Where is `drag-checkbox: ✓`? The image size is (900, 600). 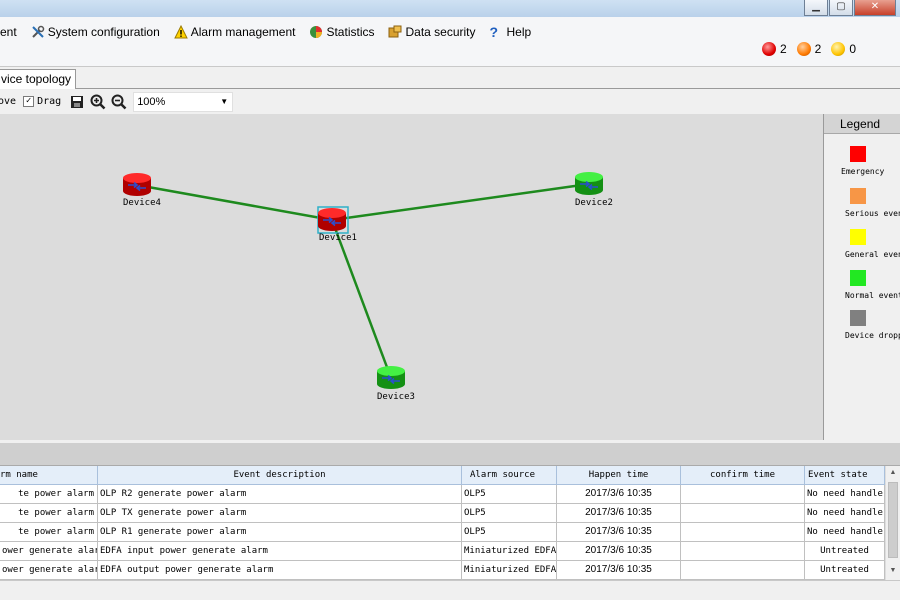 drag-checkbox: ✓ is located at coordinates (29, 101).